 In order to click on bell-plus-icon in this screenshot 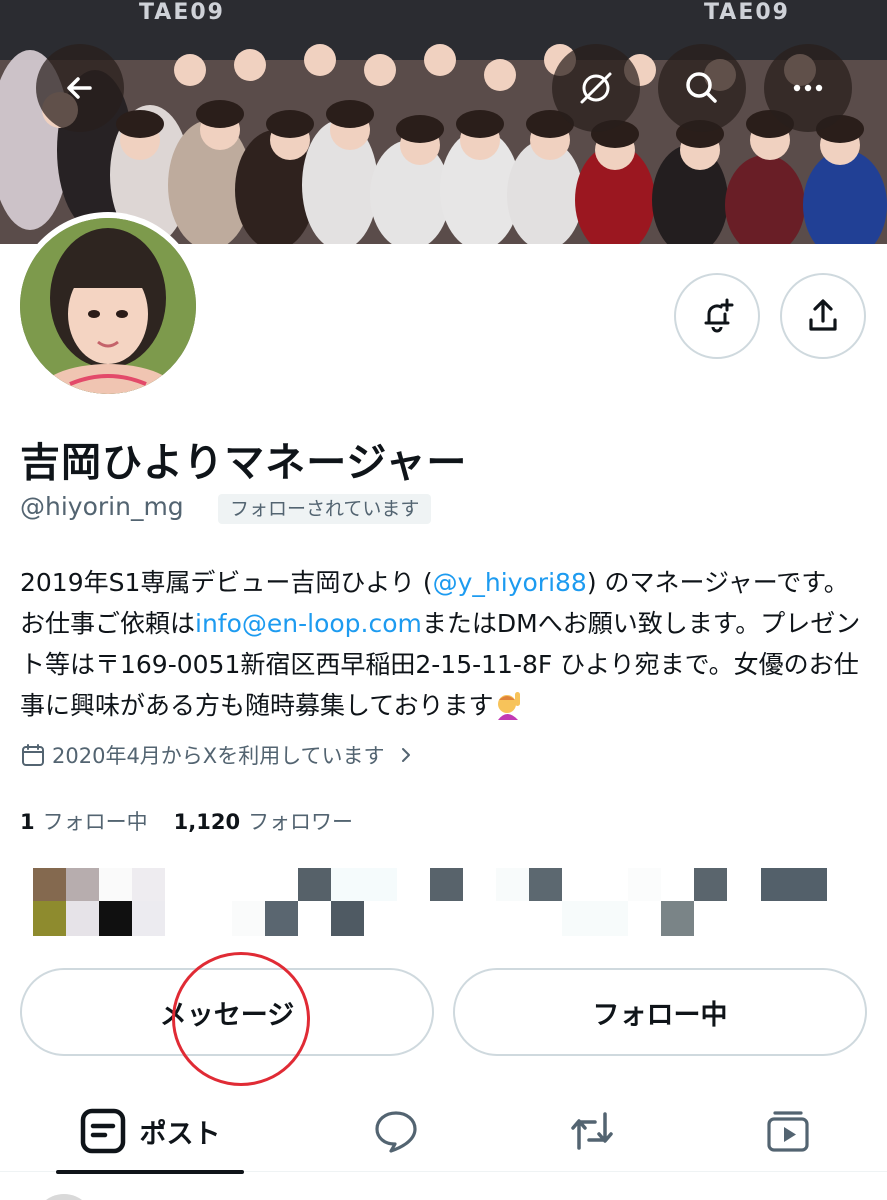, I will do `click(719, 315)`.